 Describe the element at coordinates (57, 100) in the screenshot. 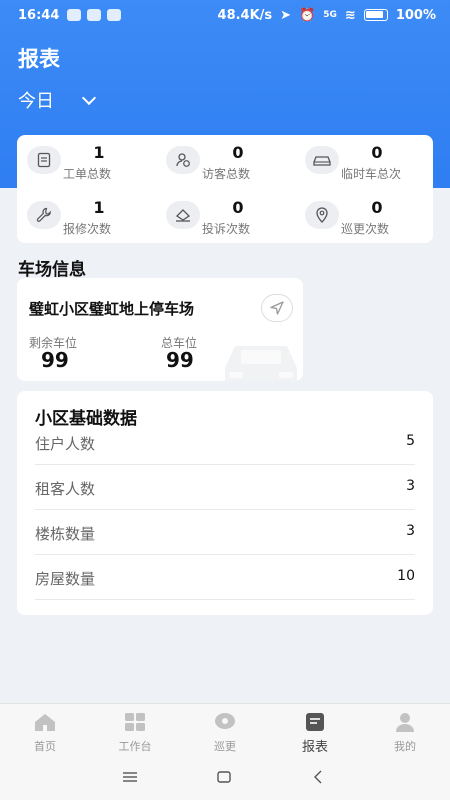

I see `date-filter-dropdown: 今日` at that location.